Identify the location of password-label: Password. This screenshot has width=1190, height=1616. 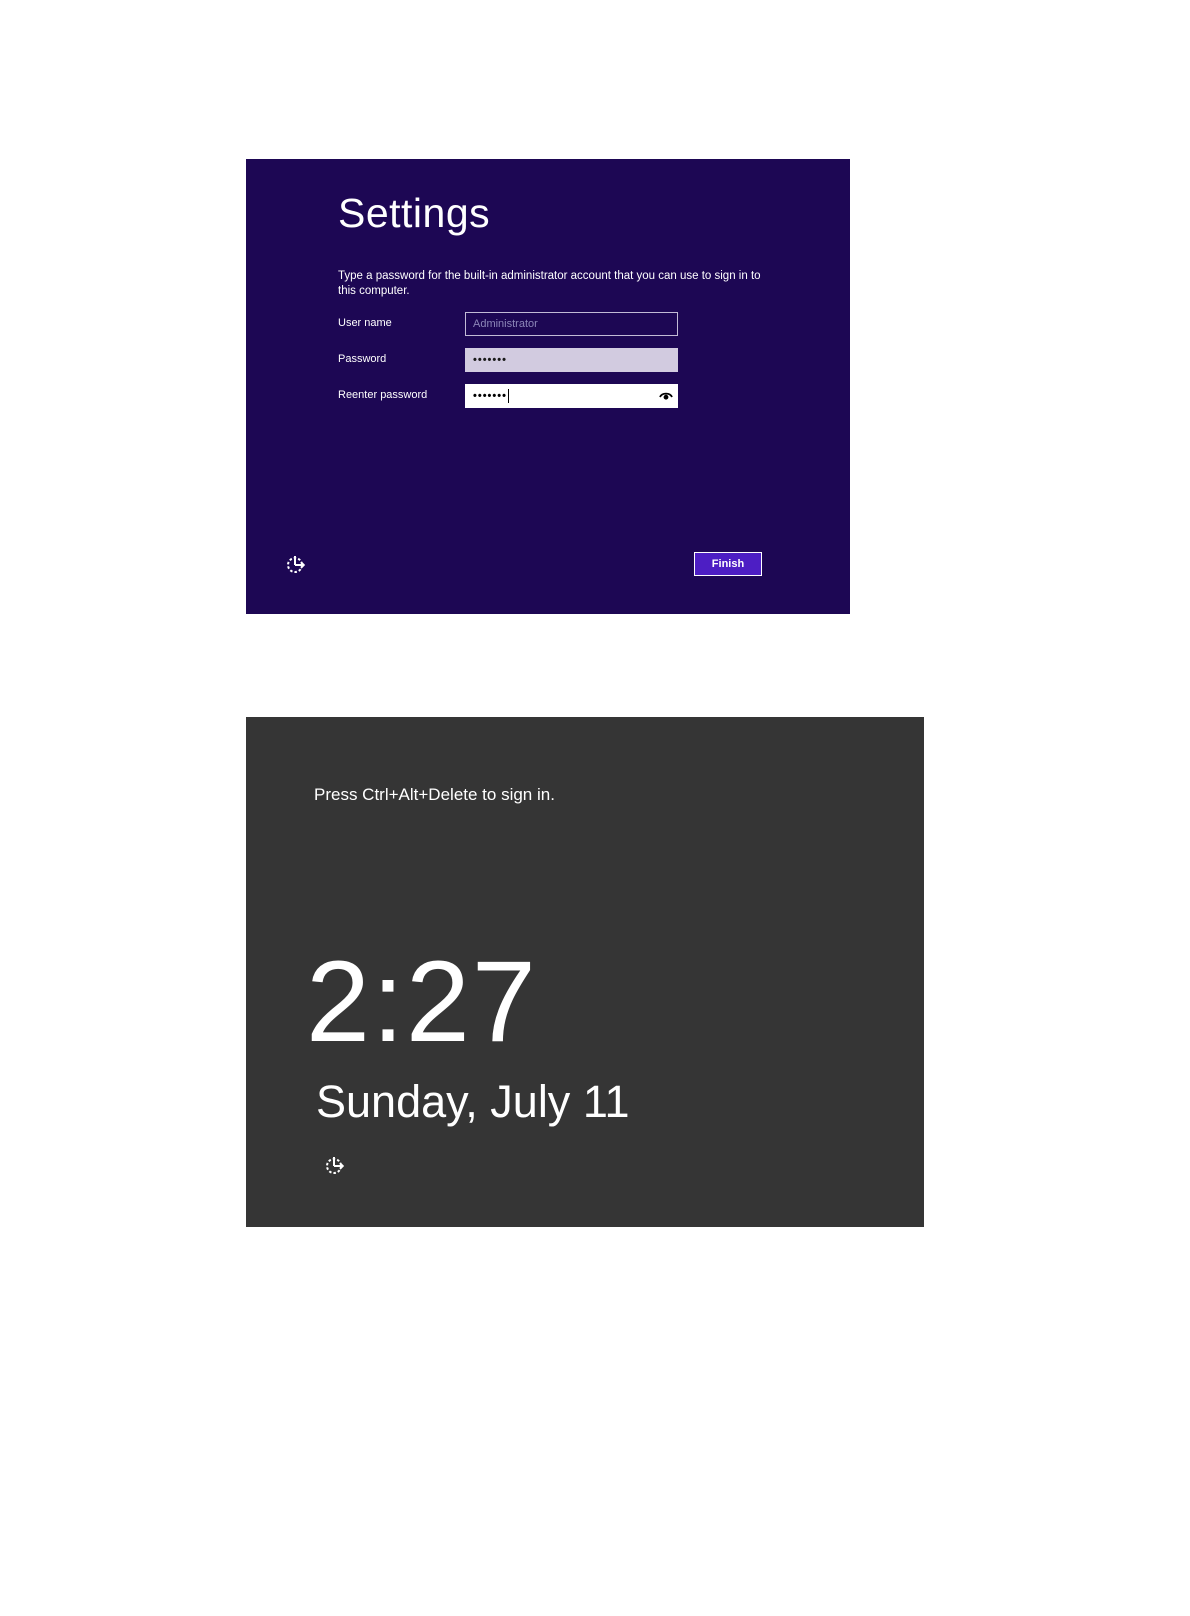
(362, 359).